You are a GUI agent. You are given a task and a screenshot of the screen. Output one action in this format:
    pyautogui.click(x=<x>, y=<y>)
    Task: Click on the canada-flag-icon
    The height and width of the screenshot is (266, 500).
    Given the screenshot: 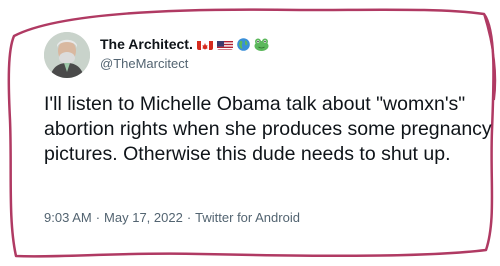 What is the action you would take?
    pyautogui.click(x=204, y=44)
    